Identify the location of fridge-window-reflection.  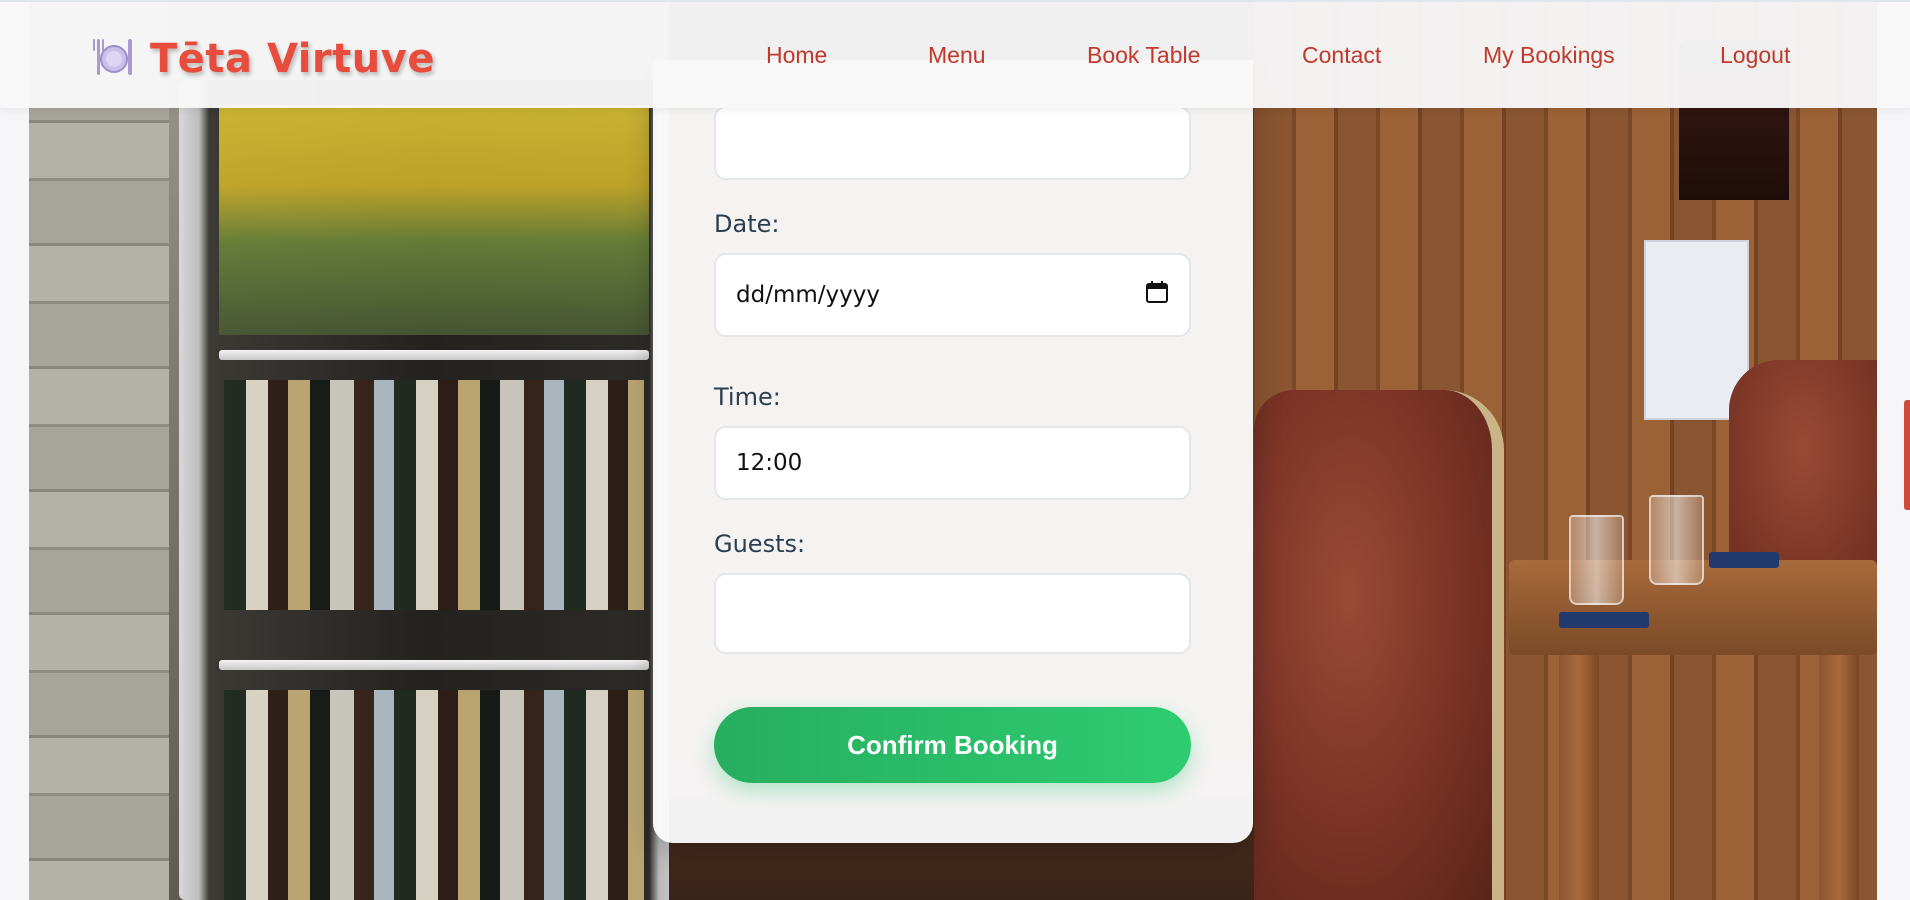
(434, 220).